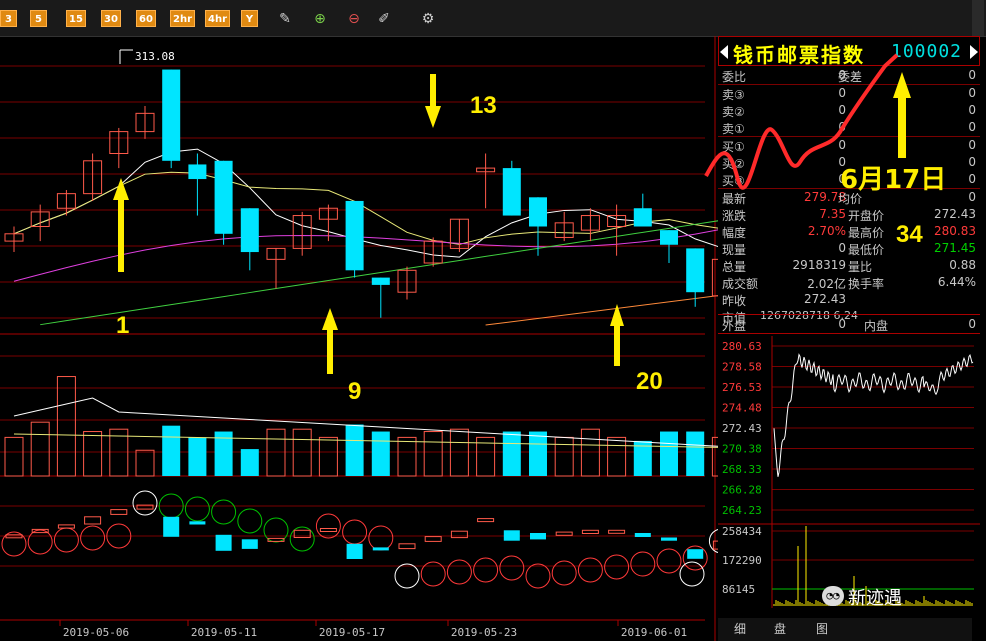  Describe the element at coordinates (822, 628) in the screenshot. I see `tab-chart: 图` at that location.